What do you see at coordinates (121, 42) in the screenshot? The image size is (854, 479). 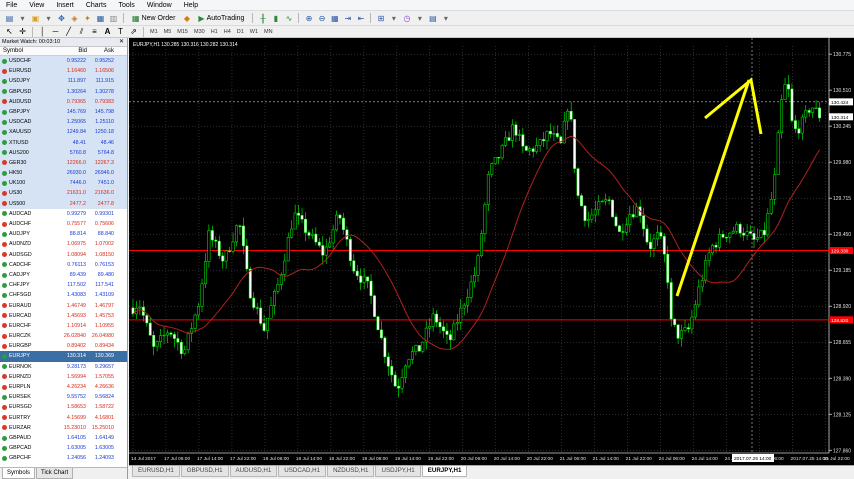 I see `close-icon: ✕` at bounding box center [121, 42].